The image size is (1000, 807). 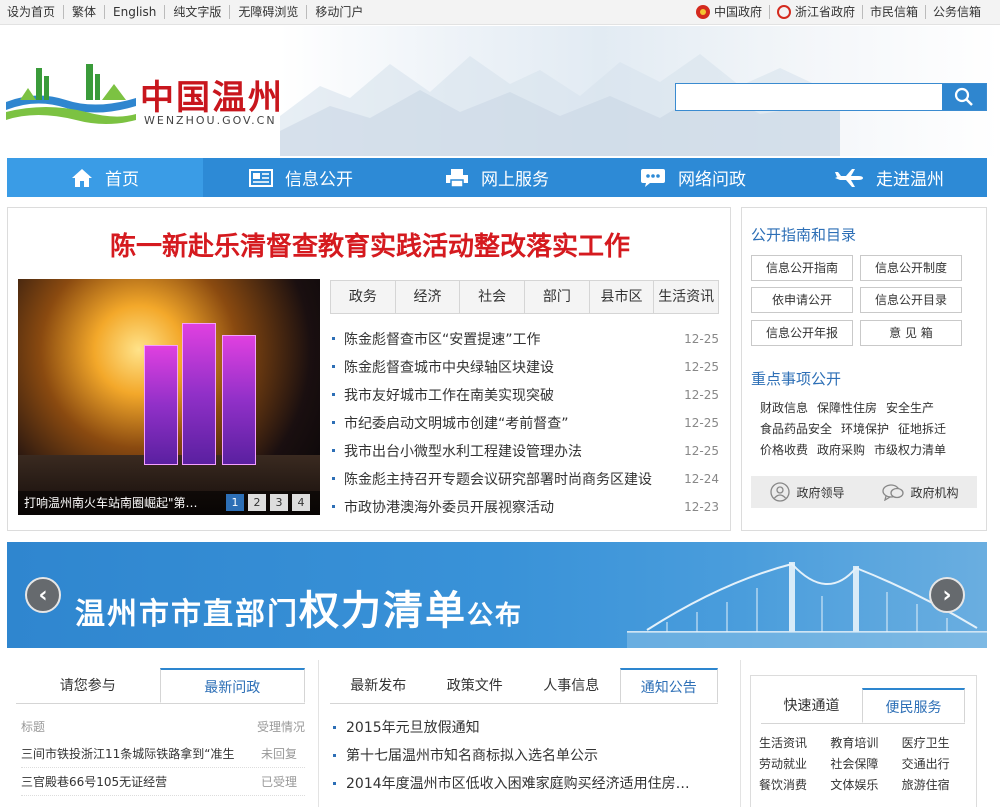 What do you see at coordinates (497, 595) in the screenshot?
I see `power-list-banner: ‹ 温州市市直部门权力清单公布 ›` at bounding box center [497, 595].